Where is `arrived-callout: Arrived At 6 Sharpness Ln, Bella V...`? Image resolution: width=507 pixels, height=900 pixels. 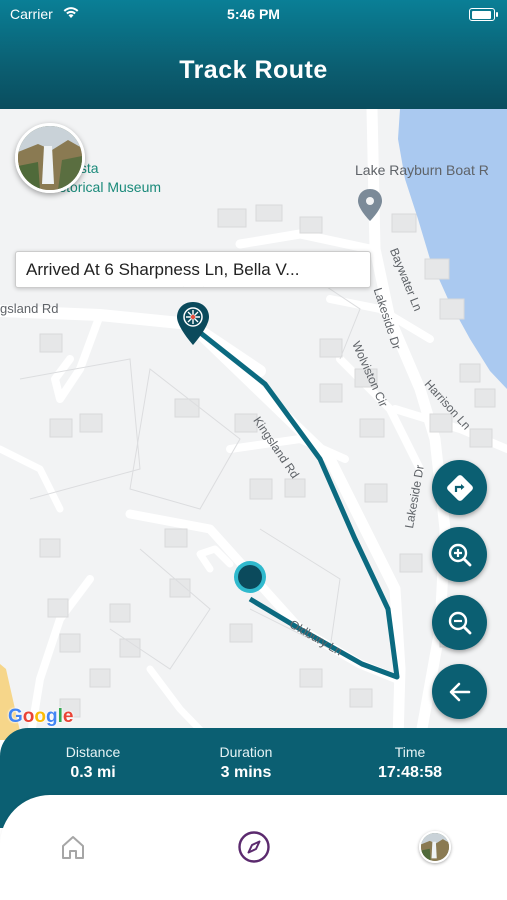 arrived-callout: Arrived At 6 Sharpness Ln, Bella V... is located at coordinates (193, 269).